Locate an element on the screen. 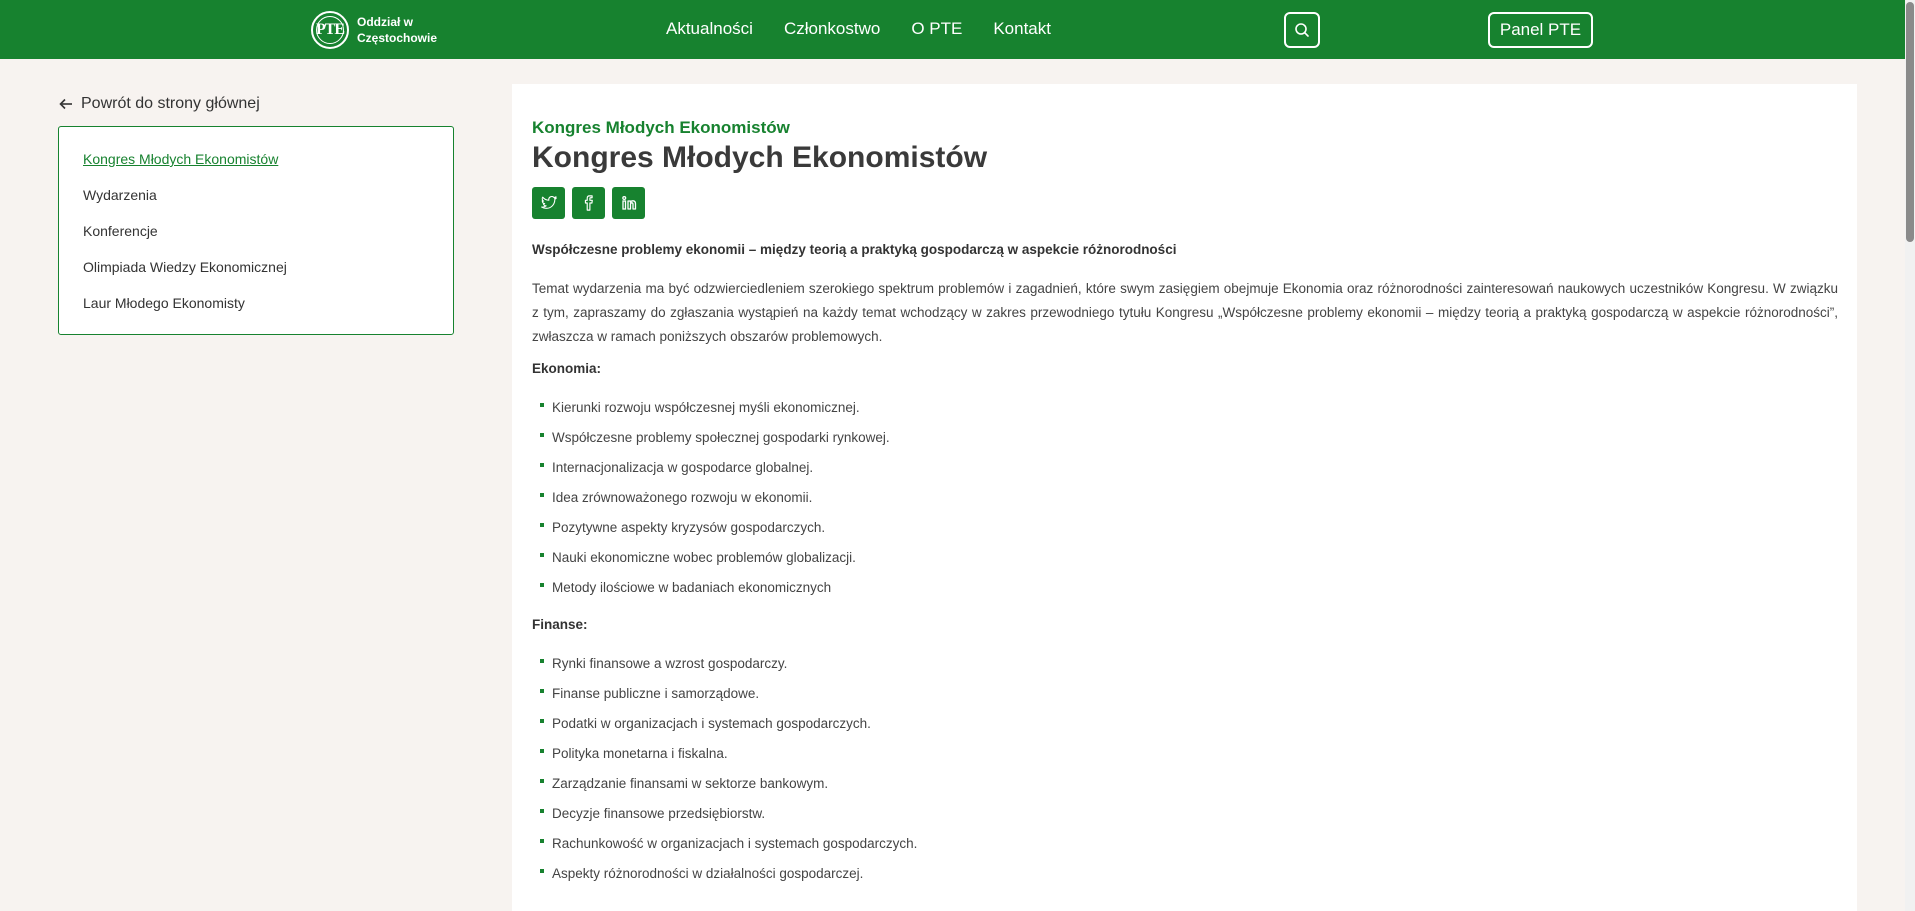 The image size is (1915, 911). share-buttons is located at coordinates (588, 203).